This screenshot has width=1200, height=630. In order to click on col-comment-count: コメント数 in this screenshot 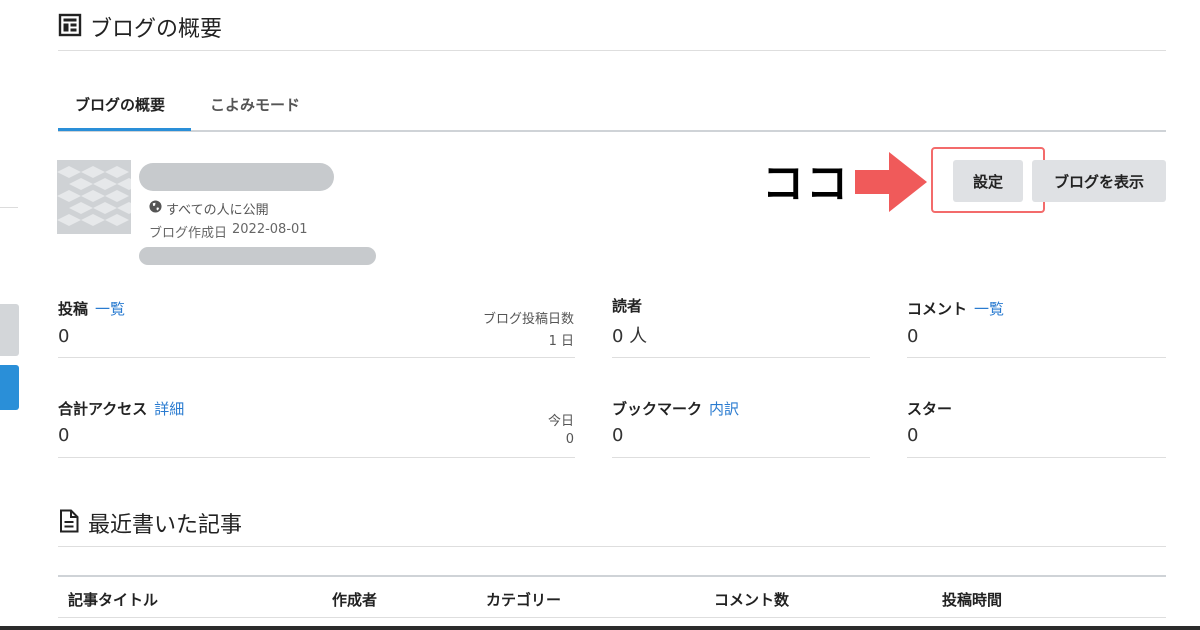, I will do `click(751, 599)`.